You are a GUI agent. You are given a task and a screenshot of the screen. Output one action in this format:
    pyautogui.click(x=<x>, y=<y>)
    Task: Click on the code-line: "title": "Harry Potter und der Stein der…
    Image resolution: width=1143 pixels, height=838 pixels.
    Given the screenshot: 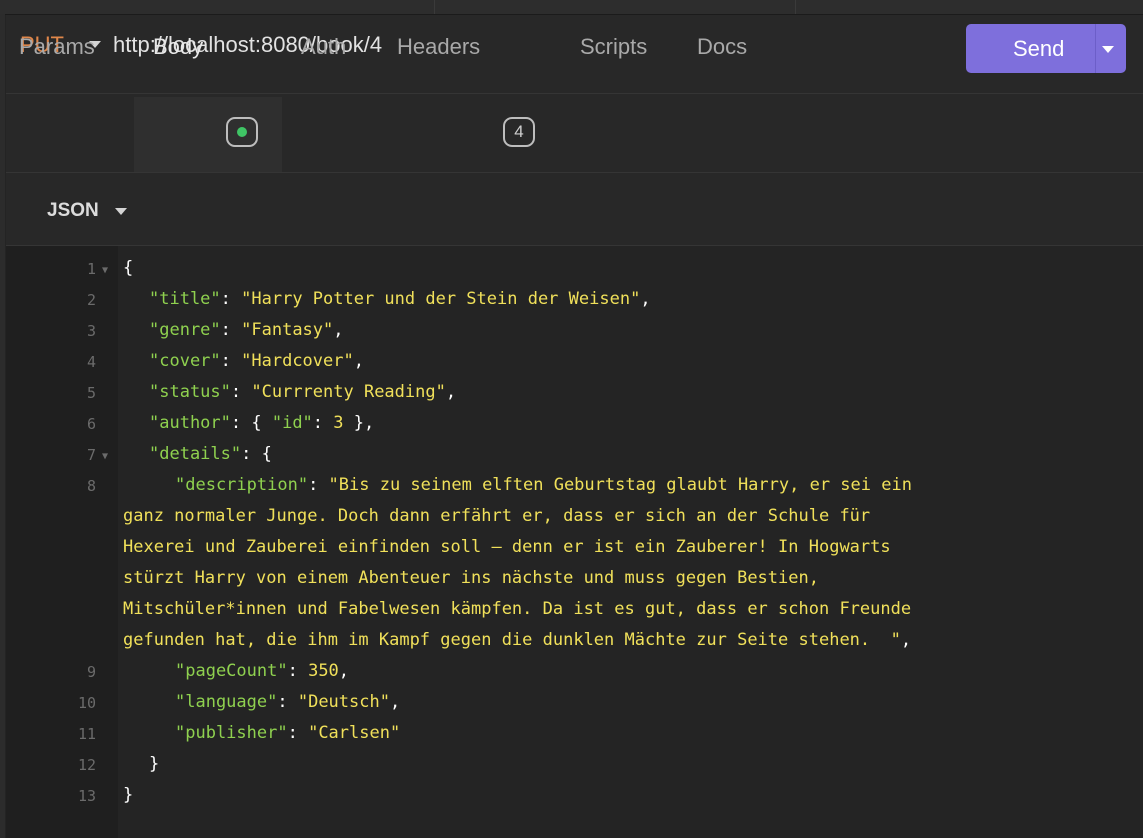 What is the action you would take?
    pyautogui.click(x=400, y=299)
    